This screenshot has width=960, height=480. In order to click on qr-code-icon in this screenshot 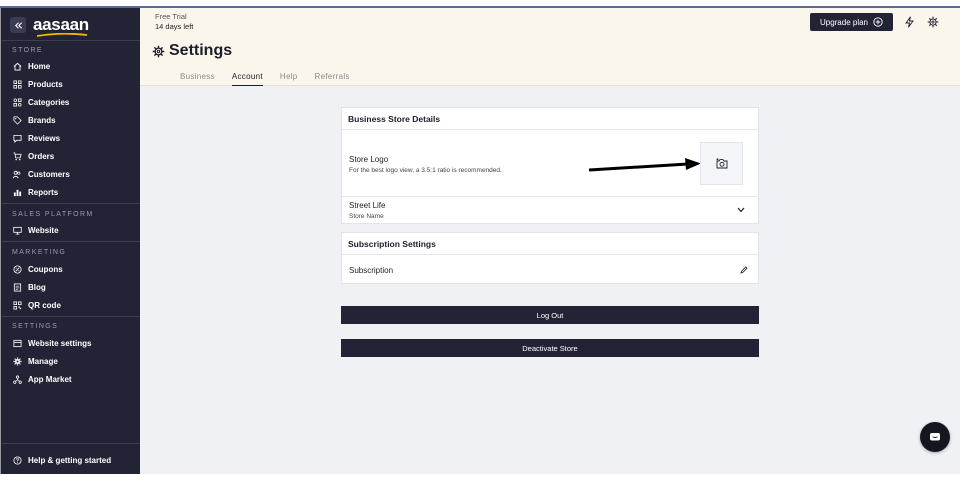, I will do `click(17, 305)`.